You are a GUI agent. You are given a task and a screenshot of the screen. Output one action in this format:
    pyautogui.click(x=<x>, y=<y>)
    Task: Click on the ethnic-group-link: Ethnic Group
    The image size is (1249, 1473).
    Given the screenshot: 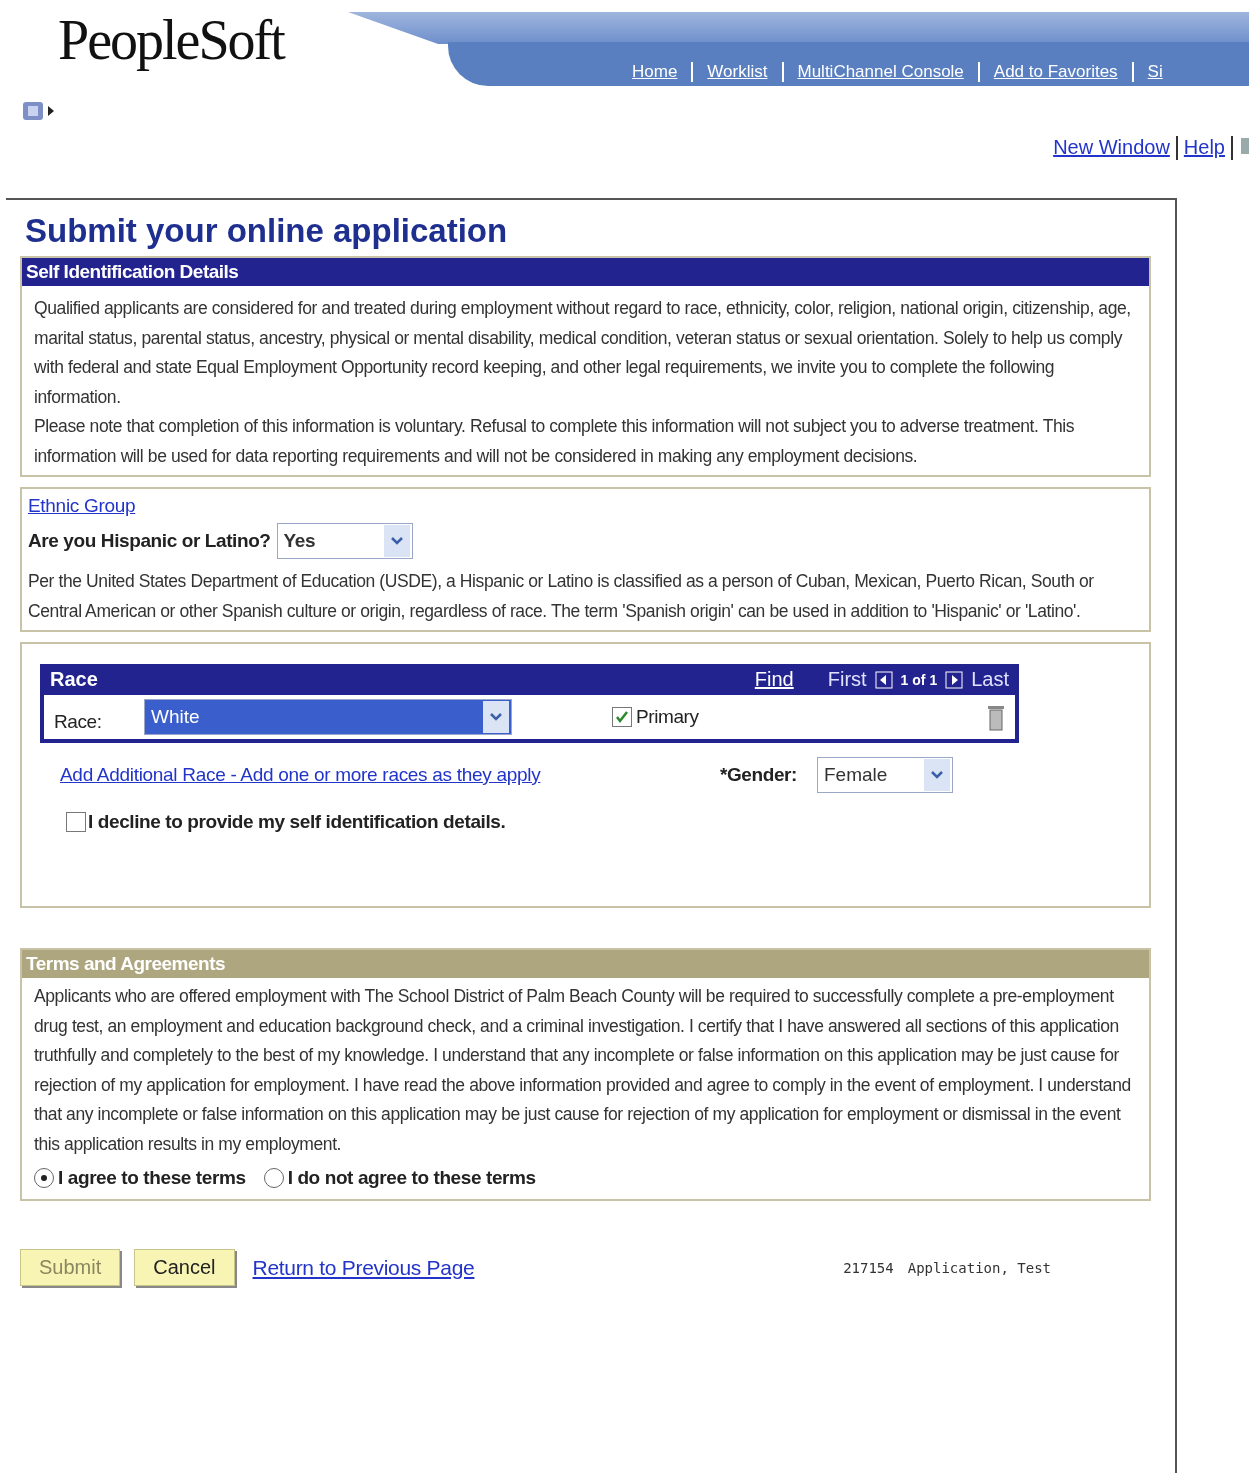 What is the action you would take?
    pyautogui.click(x=82, y=505)
    